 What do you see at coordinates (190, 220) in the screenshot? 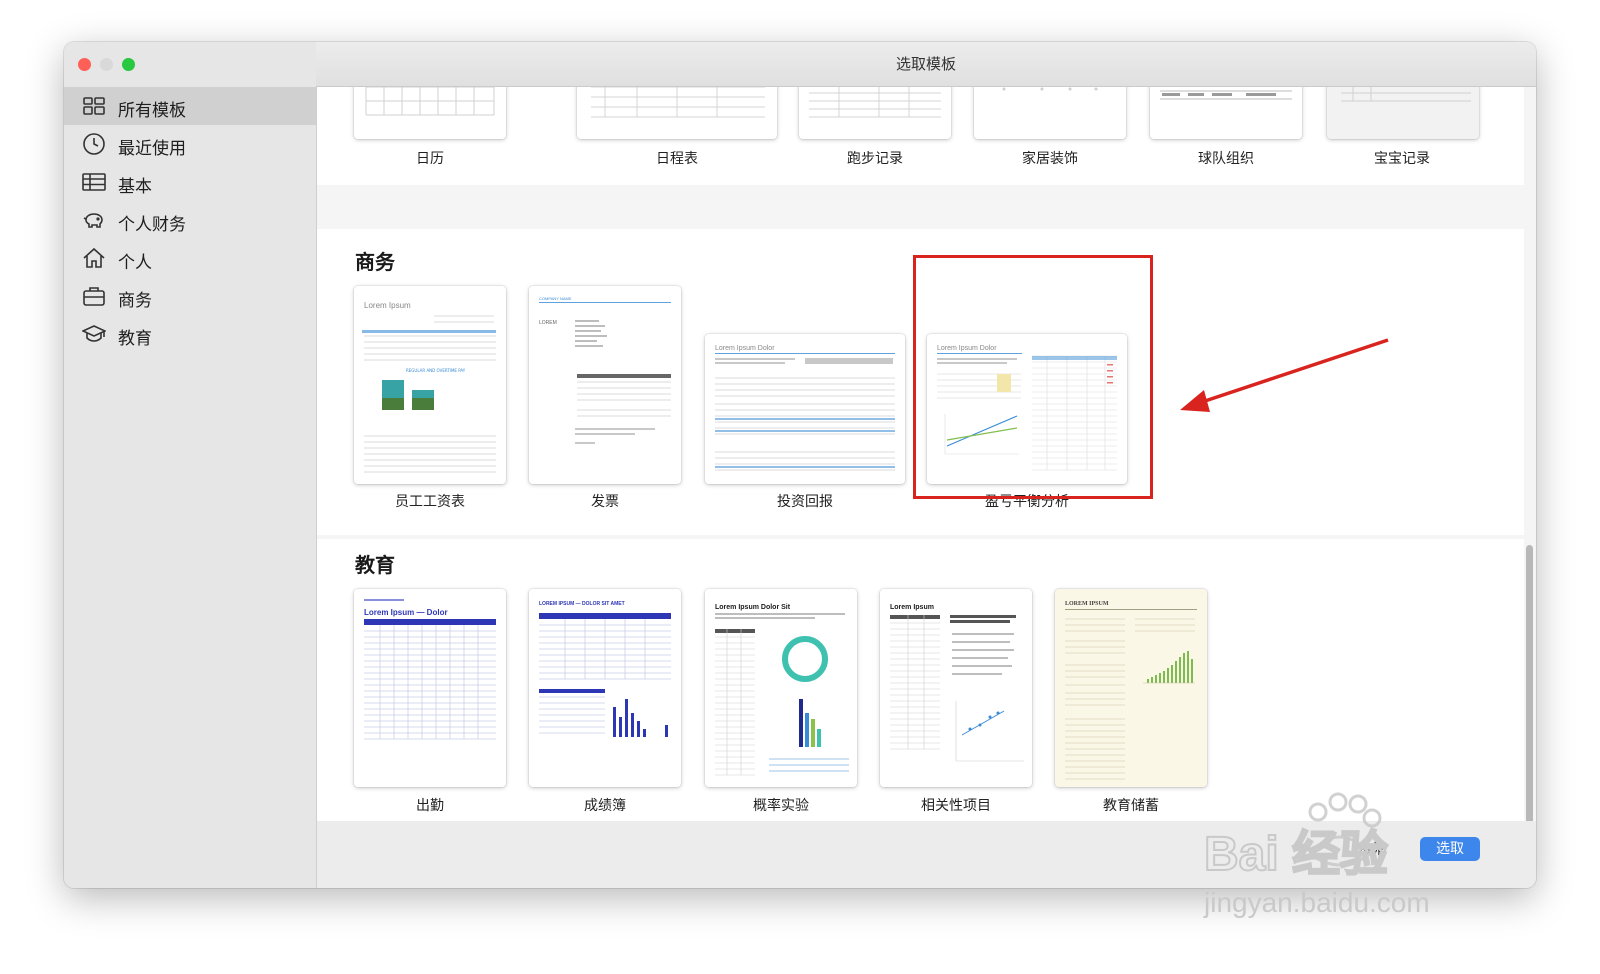
I see `sidebar-item-personal-finance: 个人财务` at bounding box center [190, 220].